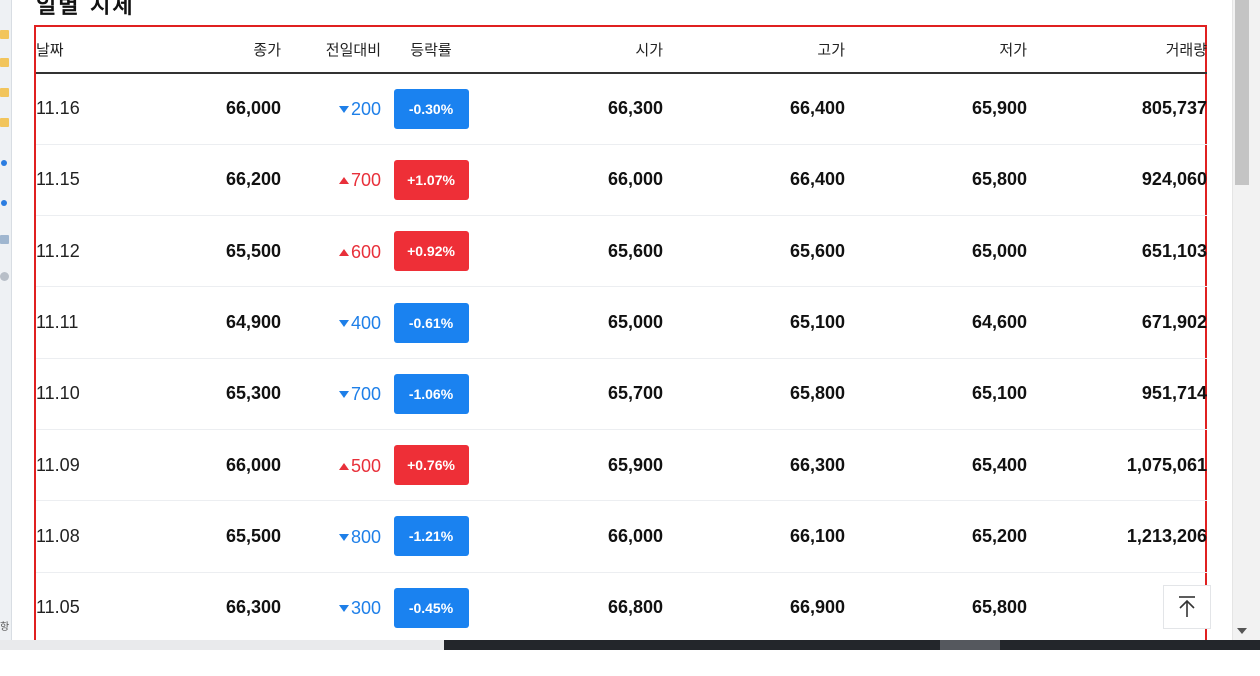 This screenshot has width=1260, height=676. I want to click on cell-high: 66,100, so click(754, 536).